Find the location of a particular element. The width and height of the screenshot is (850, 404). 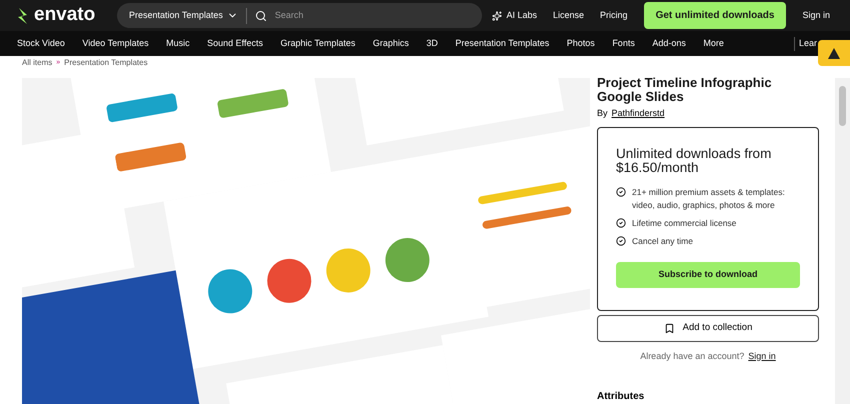

nav-item: Video Templates is located at coordinates (115, 43).